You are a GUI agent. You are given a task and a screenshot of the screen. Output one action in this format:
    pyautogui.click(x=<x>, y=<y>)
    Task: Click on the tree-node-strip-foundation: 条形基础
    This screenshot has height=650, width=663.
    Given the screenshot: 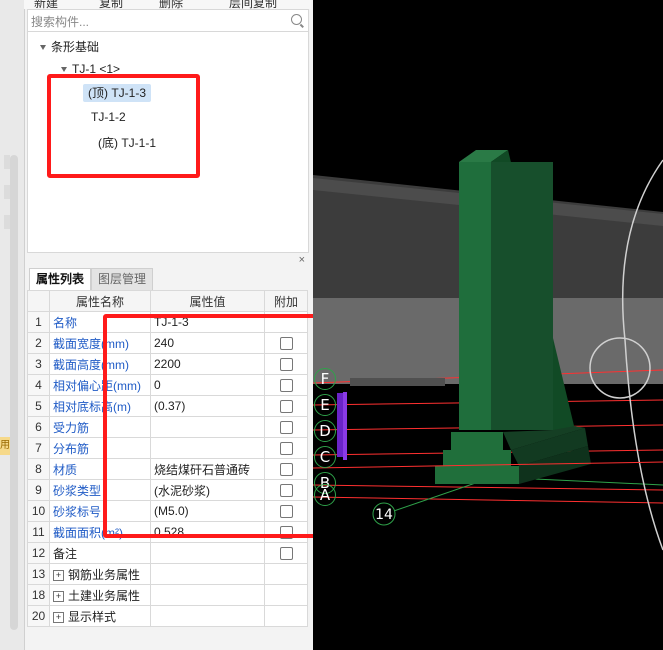 What is the action you would take?
    pyautogui.click(x=69, y=46)
    